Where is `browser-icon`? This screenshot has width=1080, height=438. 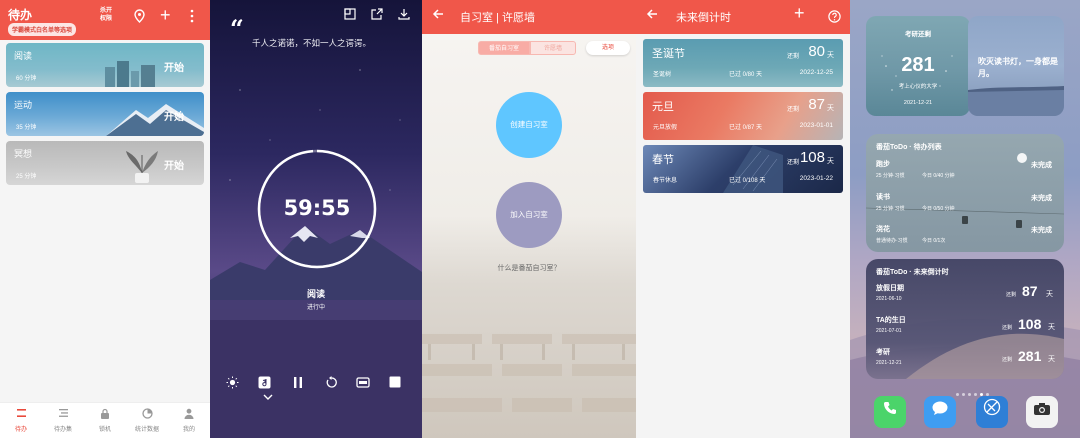
browser-icon is located at coordinates (992, 412).